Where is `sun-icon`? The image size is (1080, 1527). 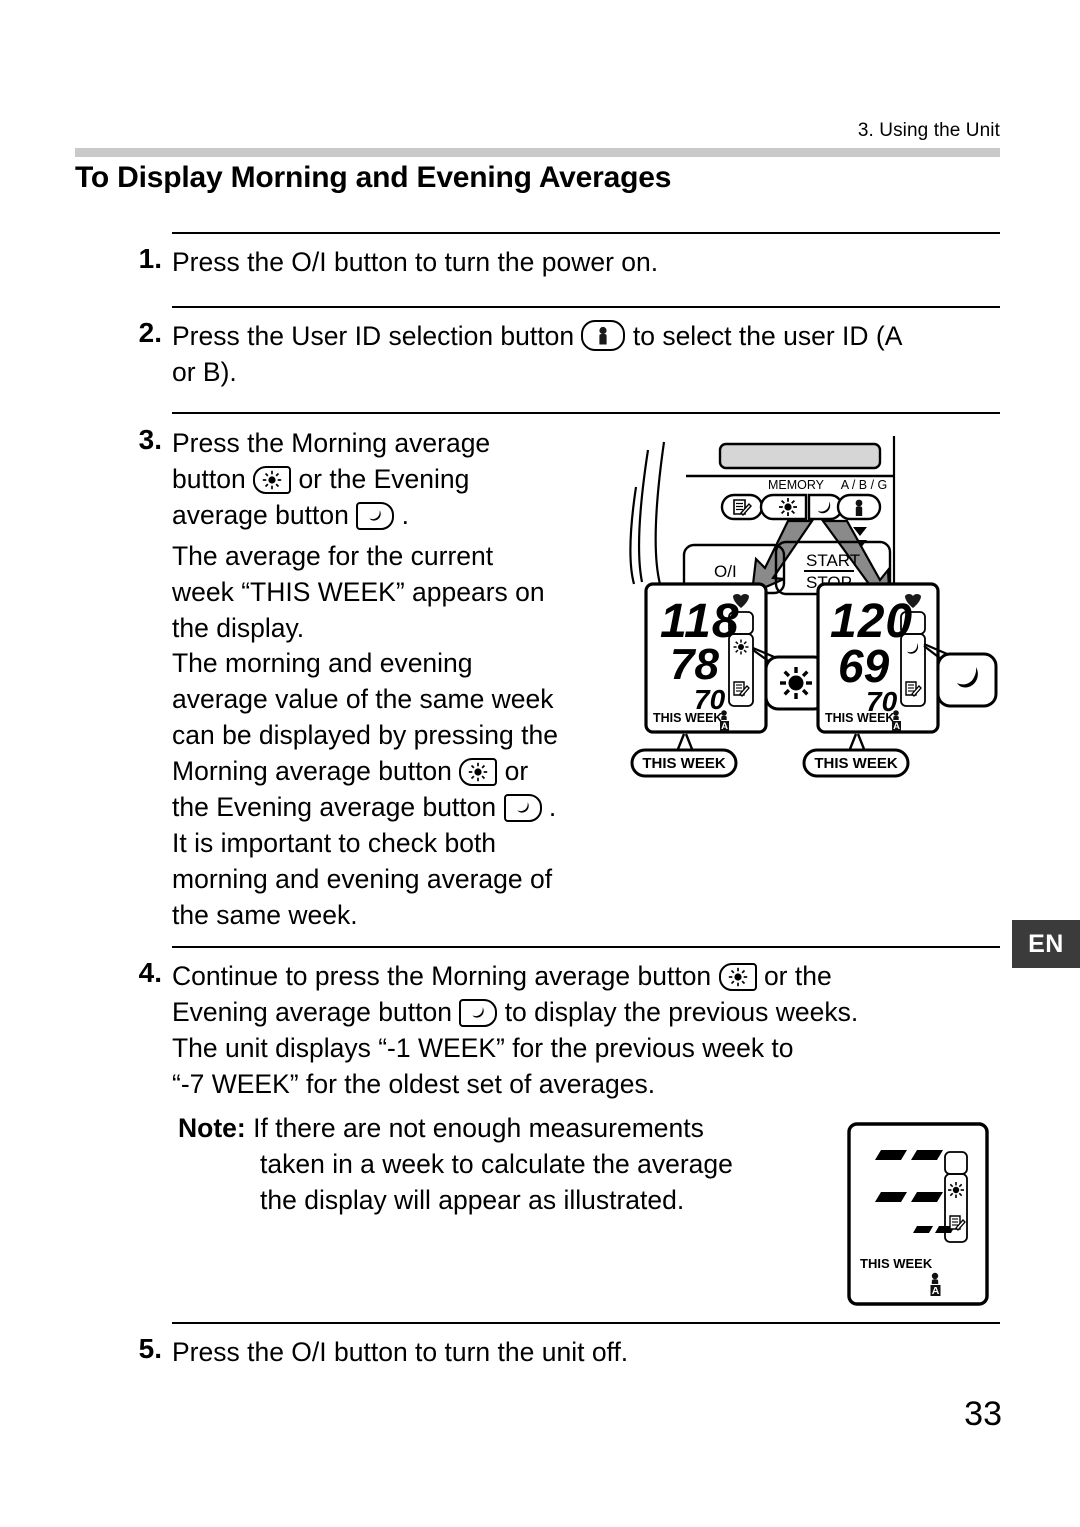
sun-icon is located at coordinates (788, 507).